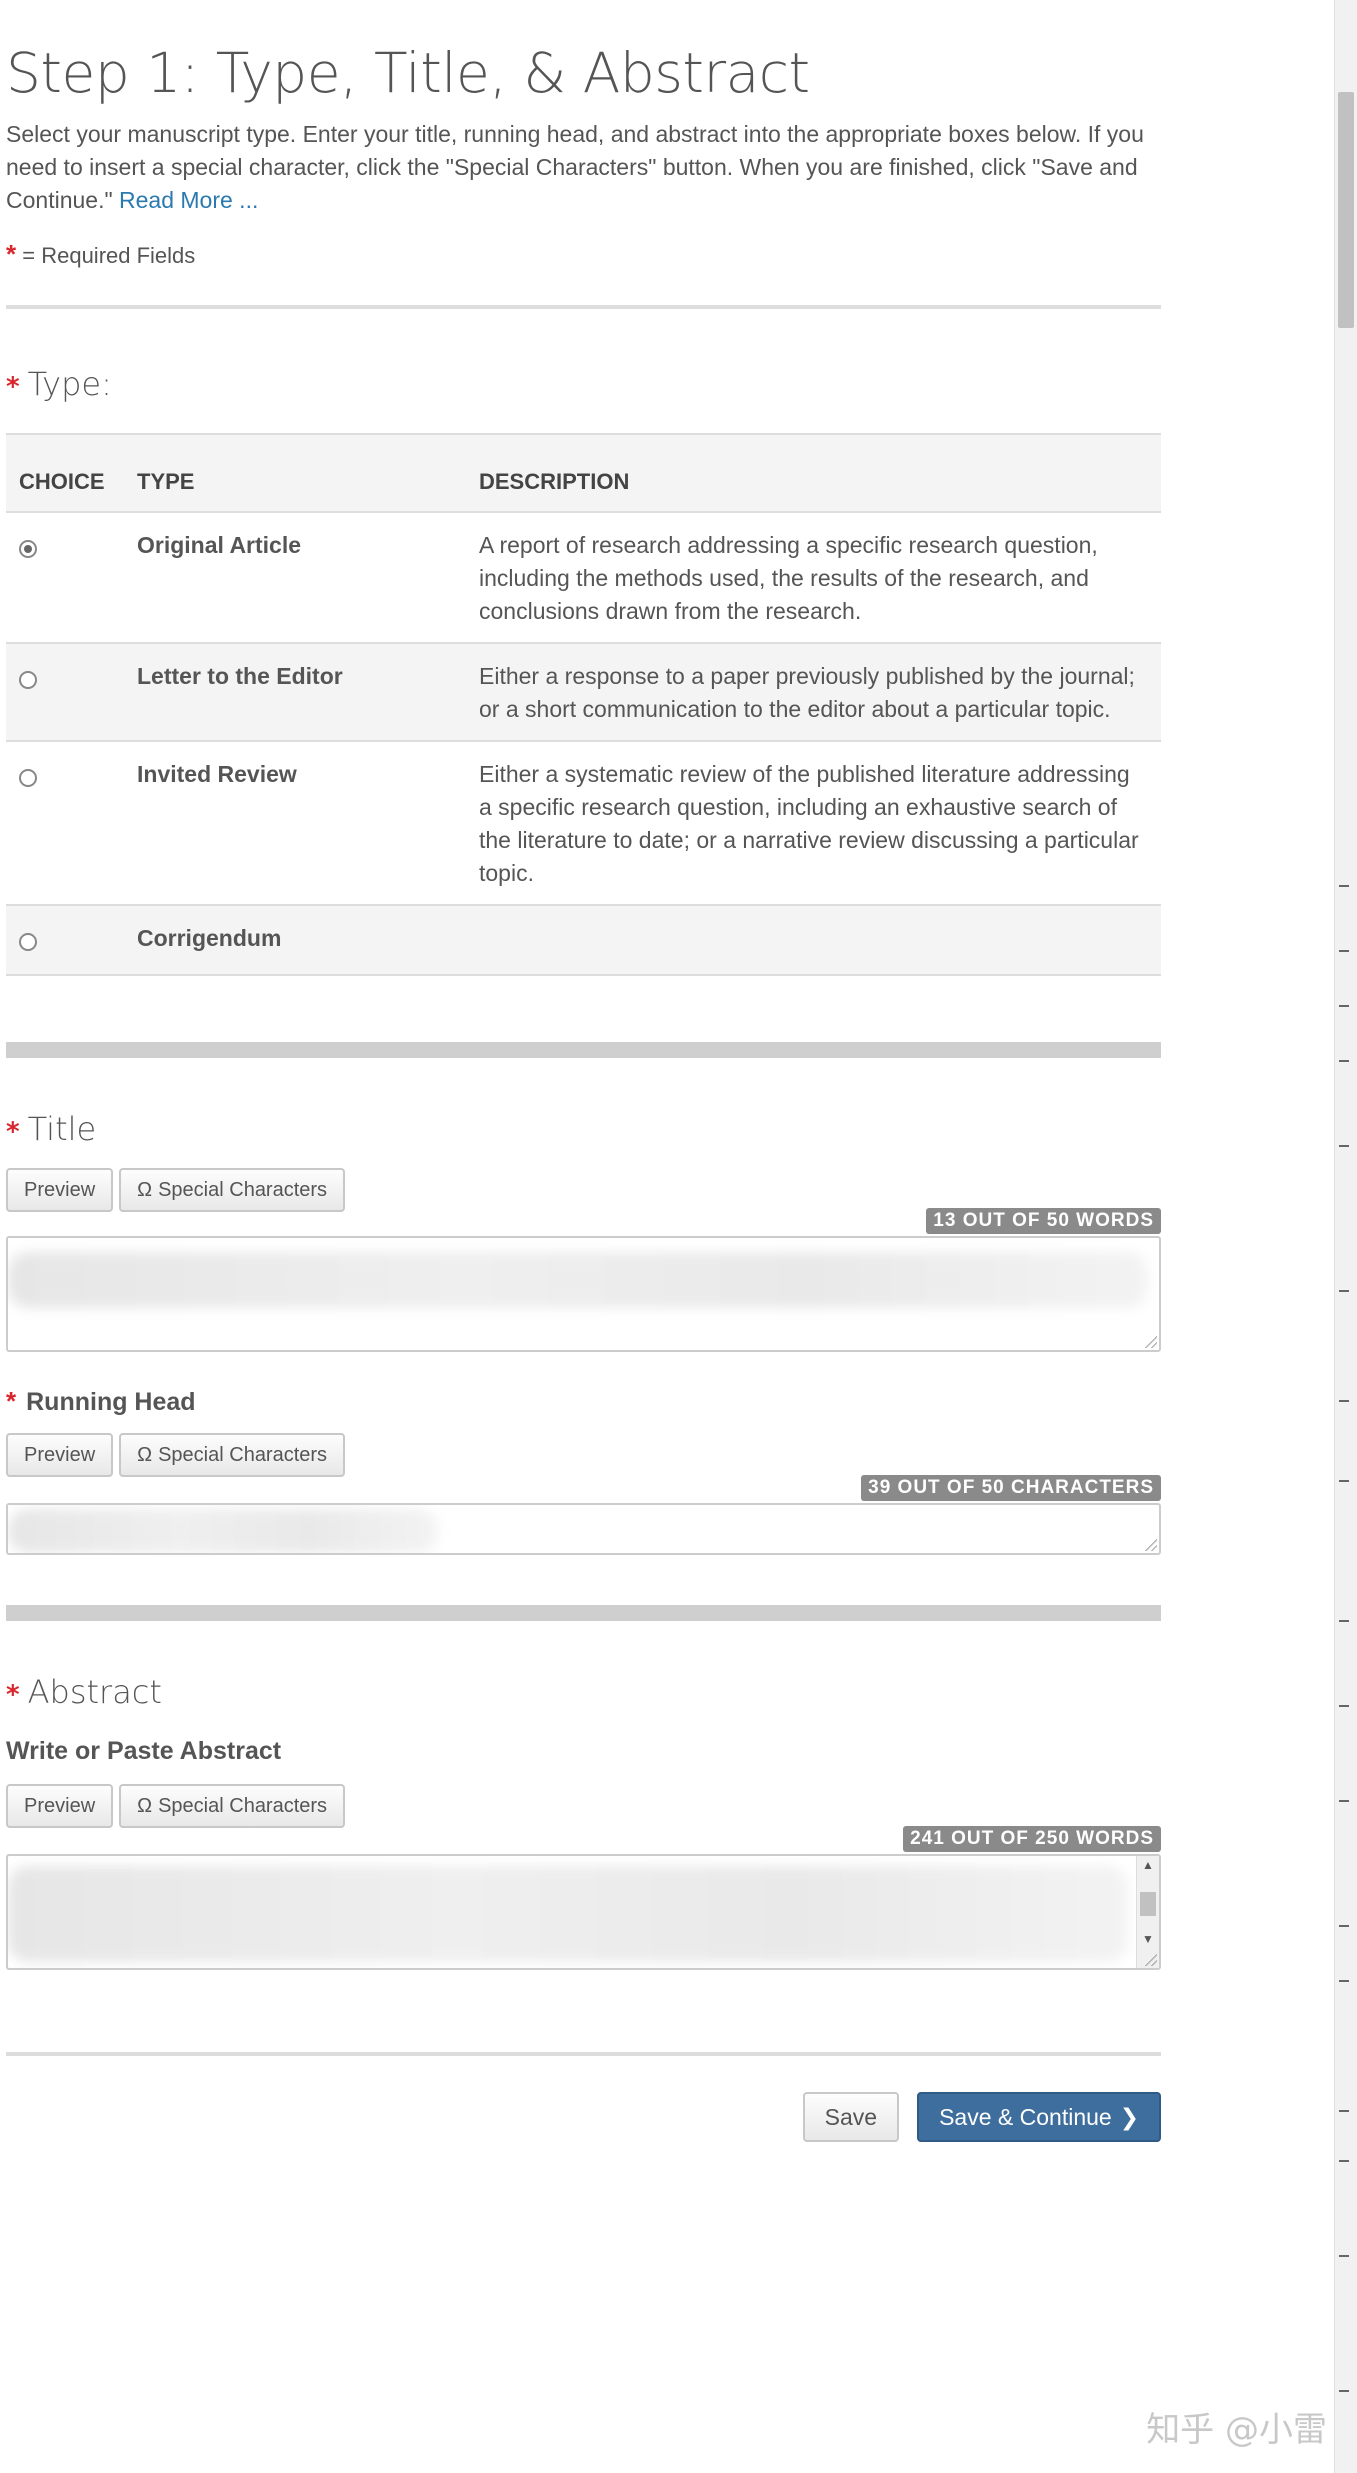 The image size is (1357, 2473). Describe the element at coordinates (109, 255) in the screenshot. I see `required-legend-text: = Required Fields` at that location.